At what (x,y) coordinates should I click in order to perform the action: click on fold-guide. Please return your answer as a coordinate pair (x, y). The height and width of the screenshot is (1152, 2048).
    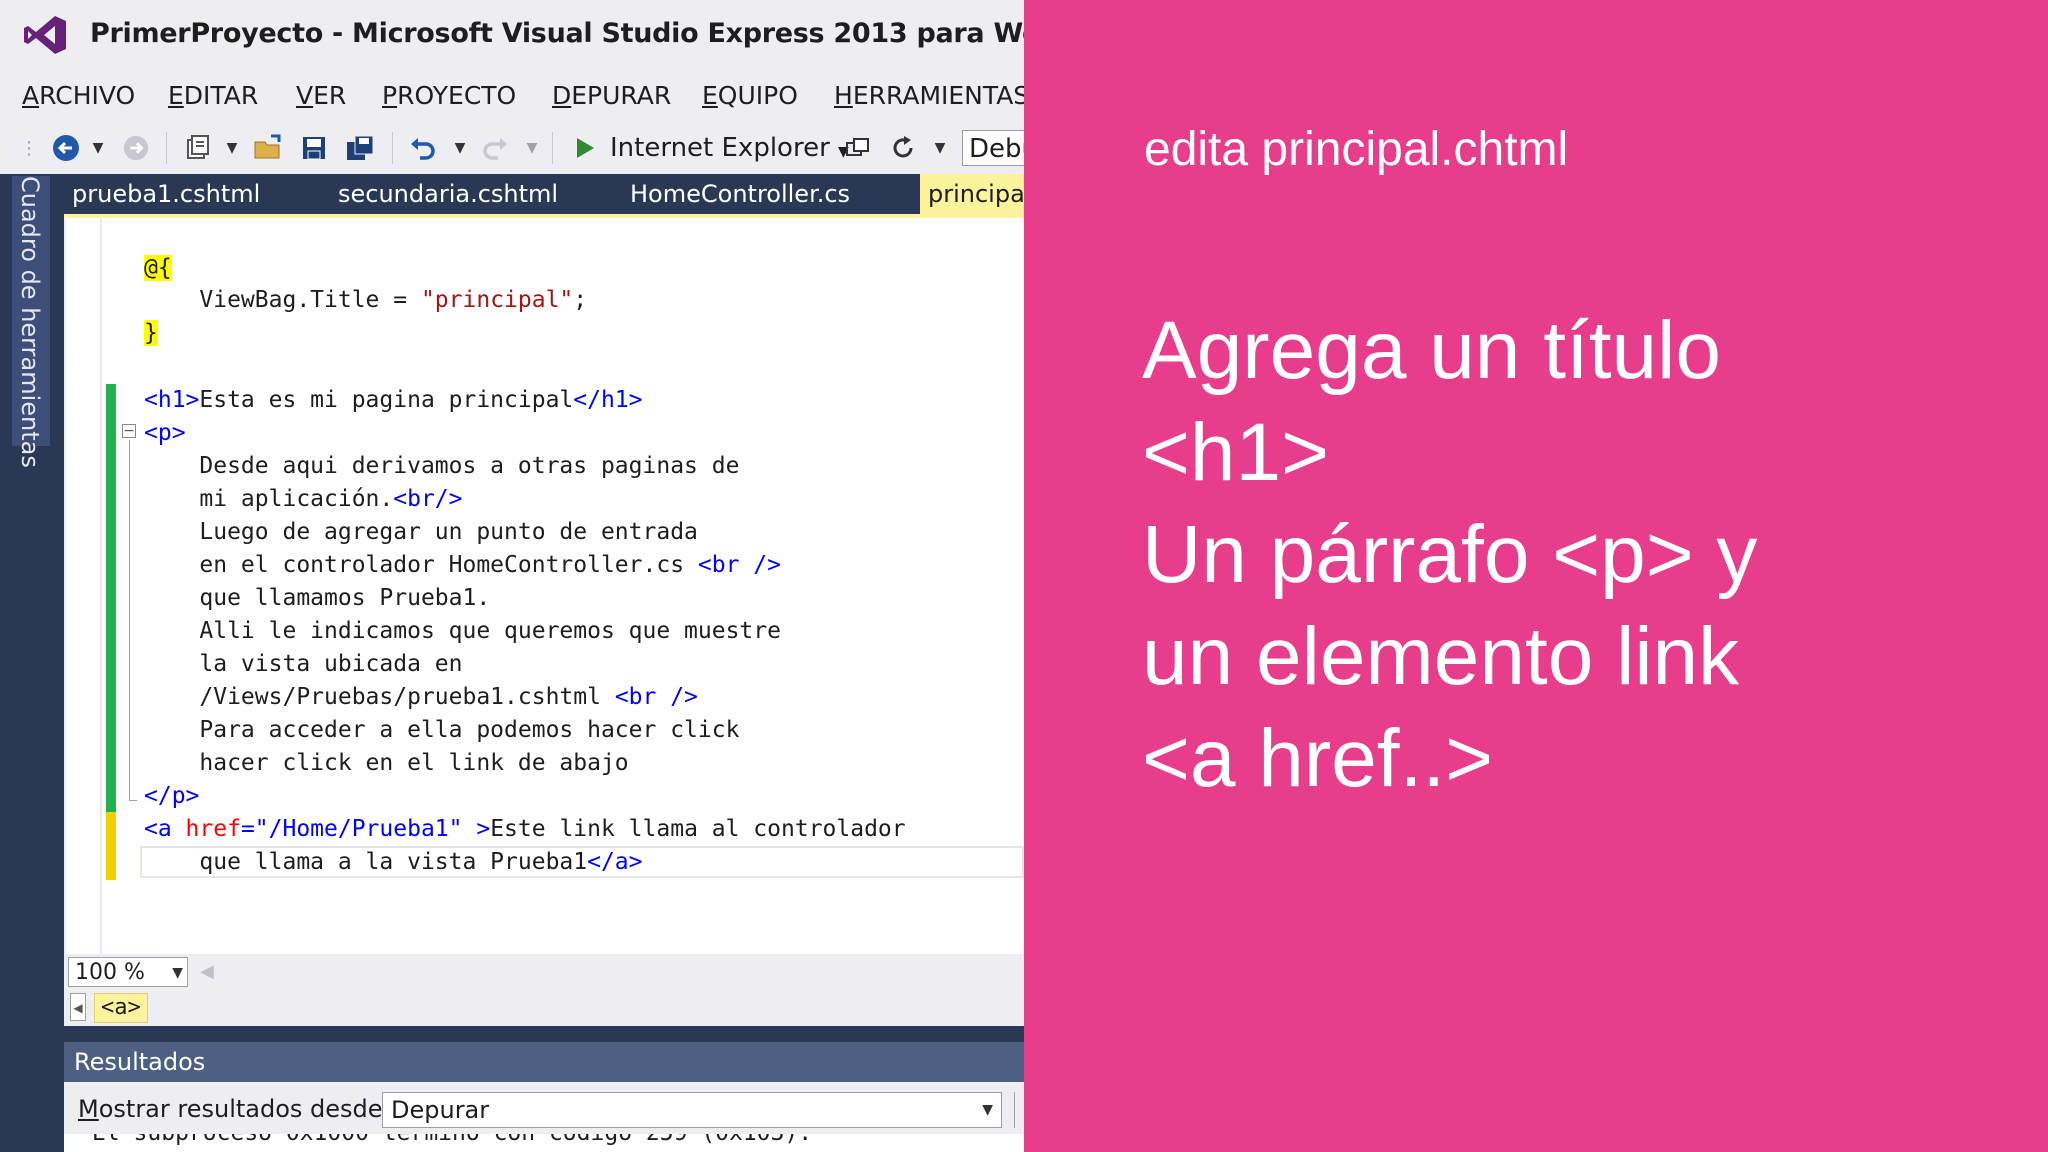
    Looking at the image, I should click on (129, 620).